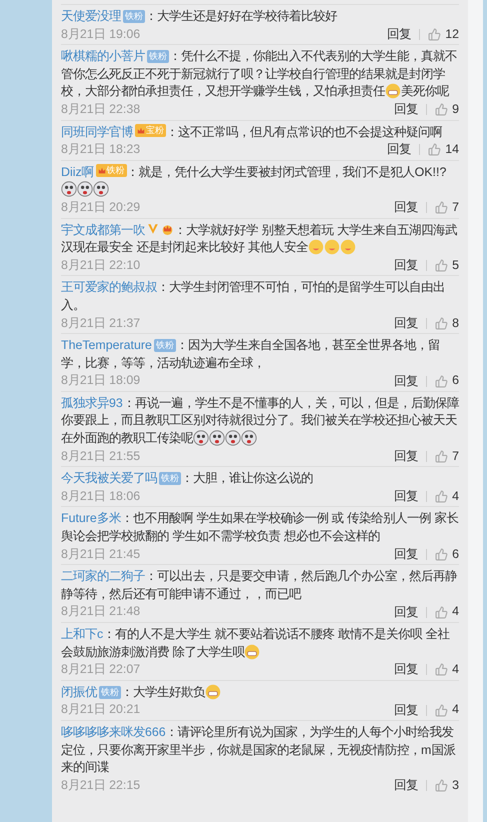  What do you see at coordinates (455, 109) in the screenshot?
I see `like-count: 9` at bounding box center [455, 109].